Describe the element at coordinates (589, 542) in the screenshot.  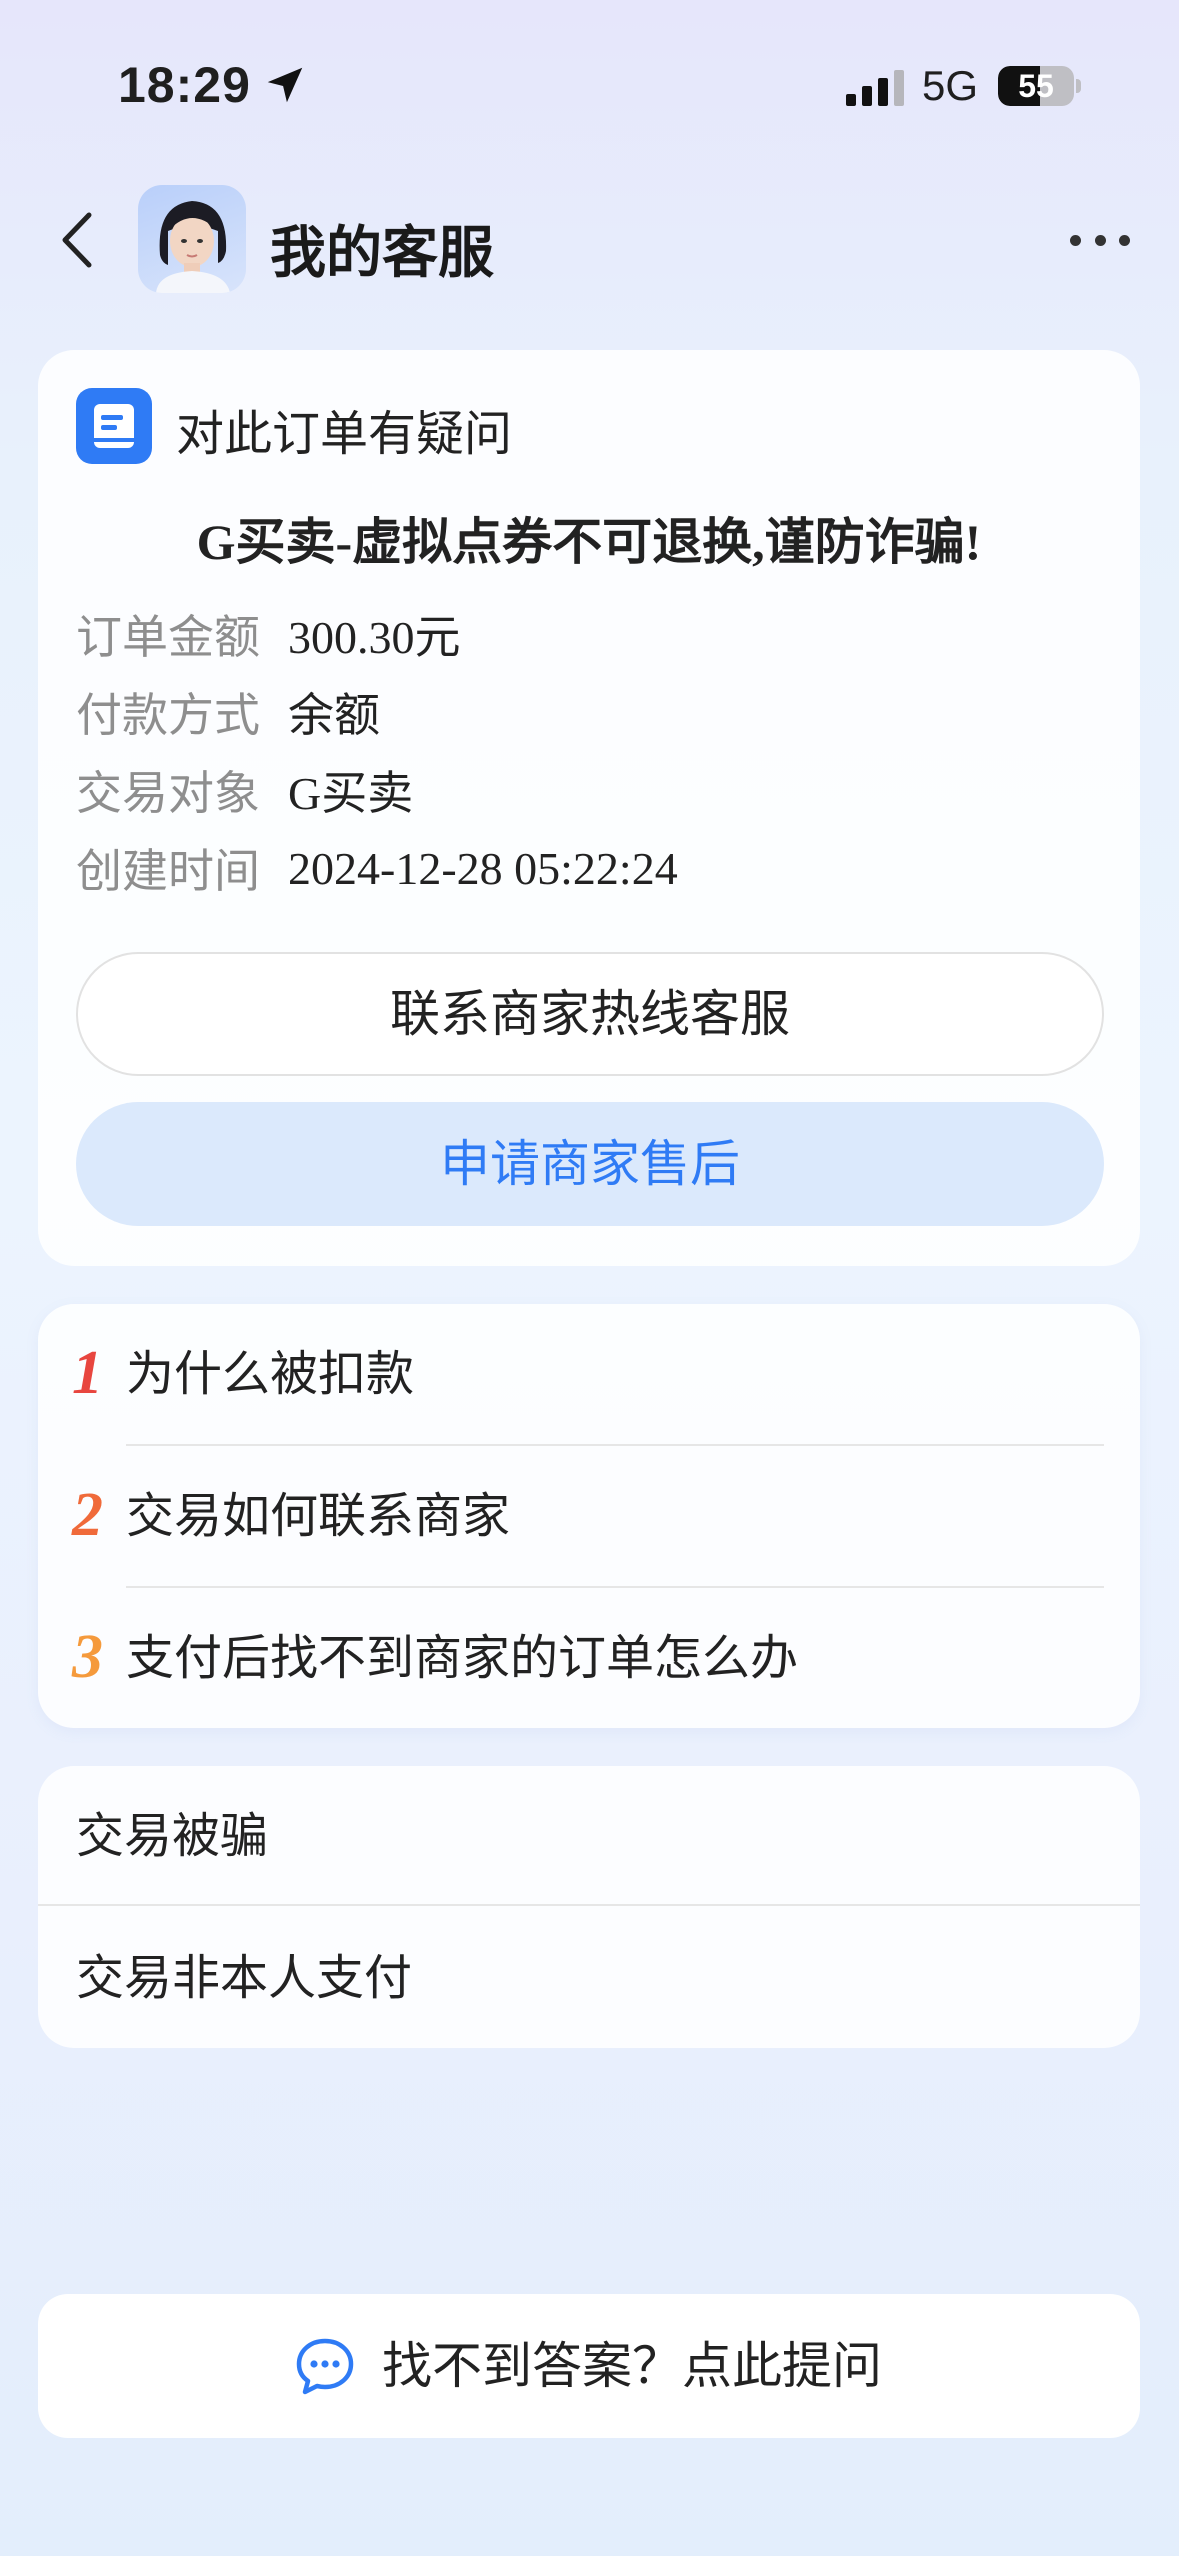
I see `order-warning-banner: G买卖-虚拟点券不可退换,谨防诈骗!` at that location.